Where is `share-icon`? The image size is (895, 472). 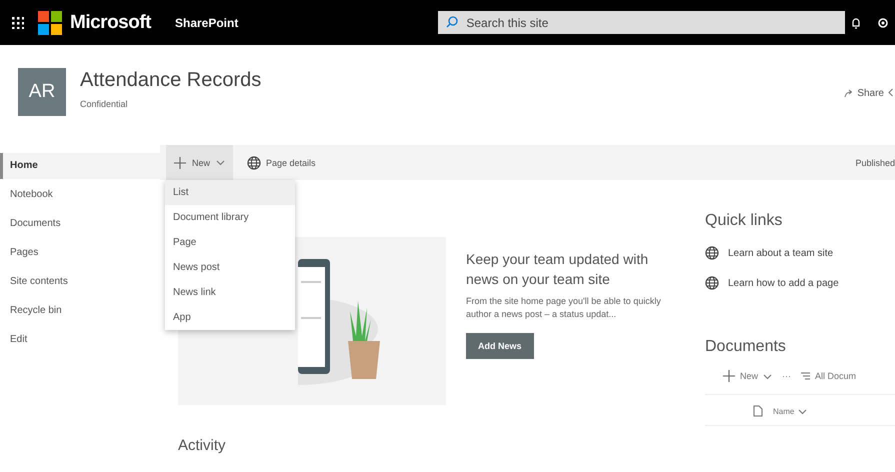 share-icon is located at coordinates (849, 93).